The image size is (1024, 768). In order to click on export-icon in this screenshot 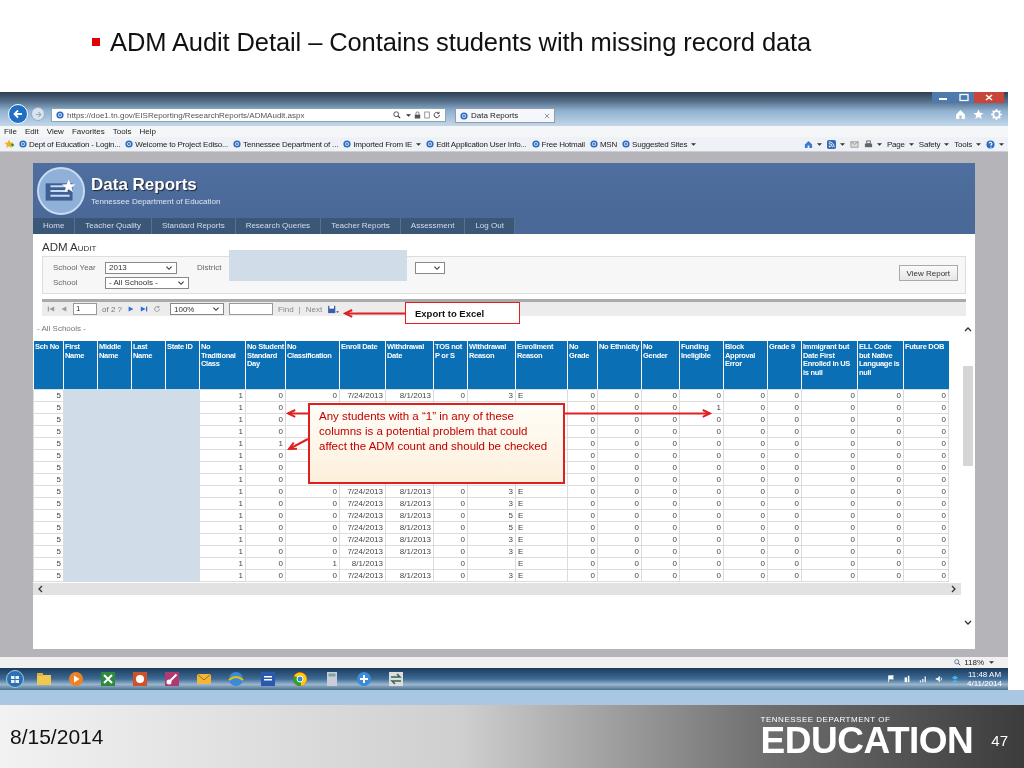, I will do `click(334, 309)`.